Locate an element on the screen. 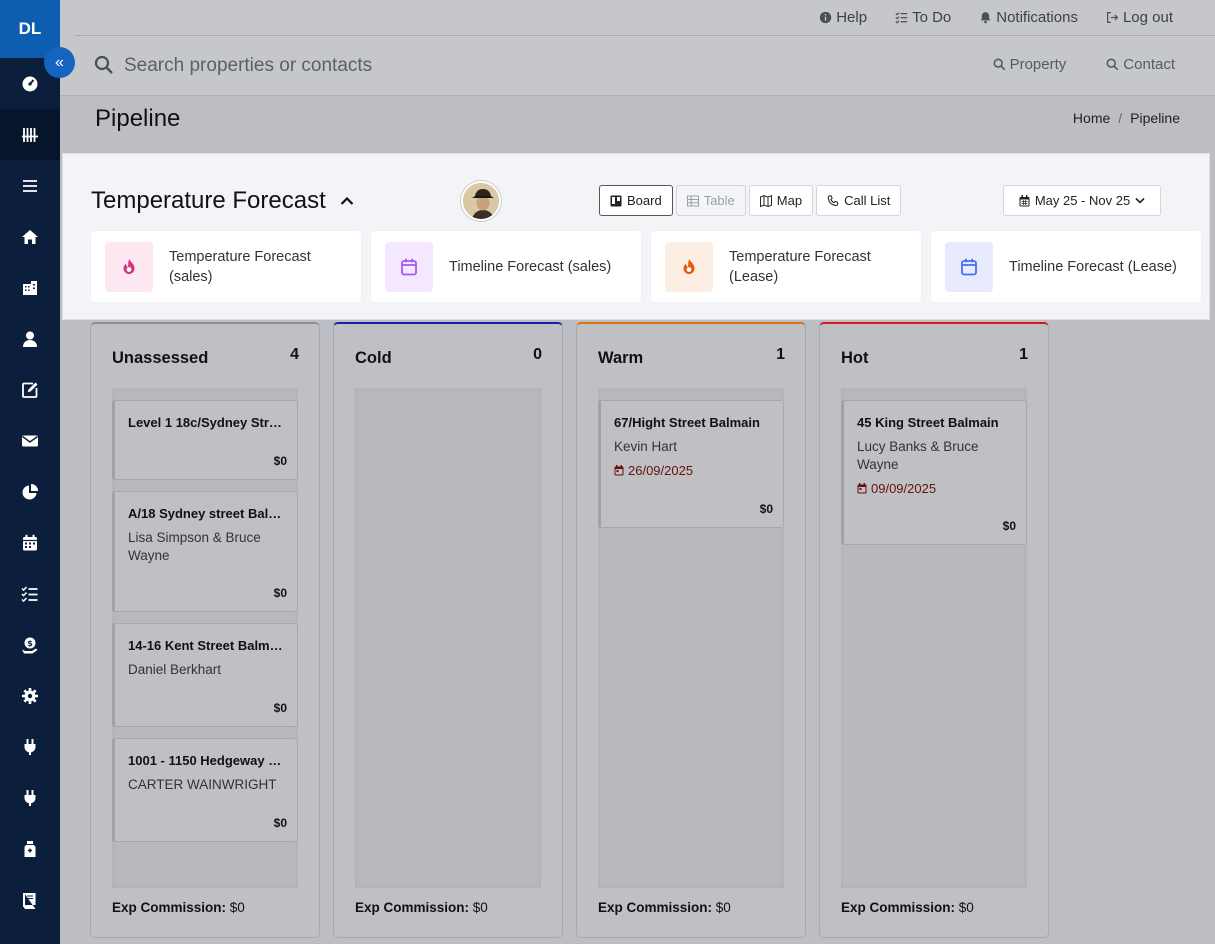  book-icon is located at coordinates (29, 900).